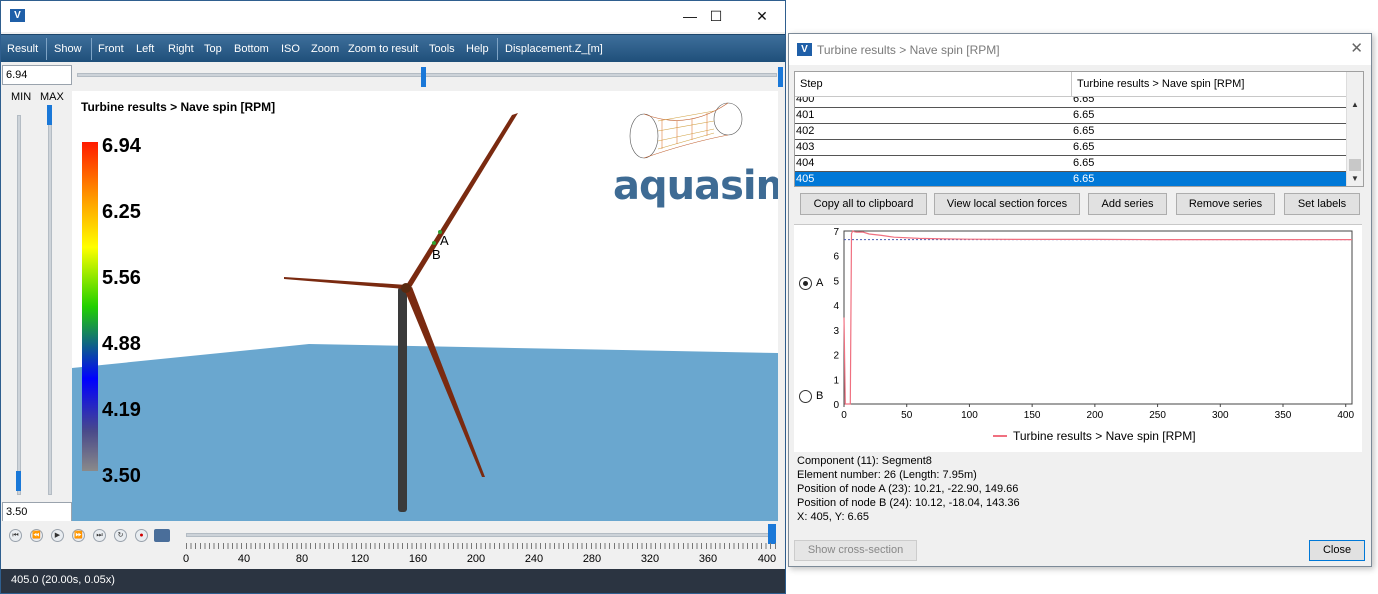 Image resolution: width=1378 pixels, height=594 pixels. What do you see at coordinates (162, 535) in the screenshot?
I see `camera-icon` at bounding box center [162, 535].